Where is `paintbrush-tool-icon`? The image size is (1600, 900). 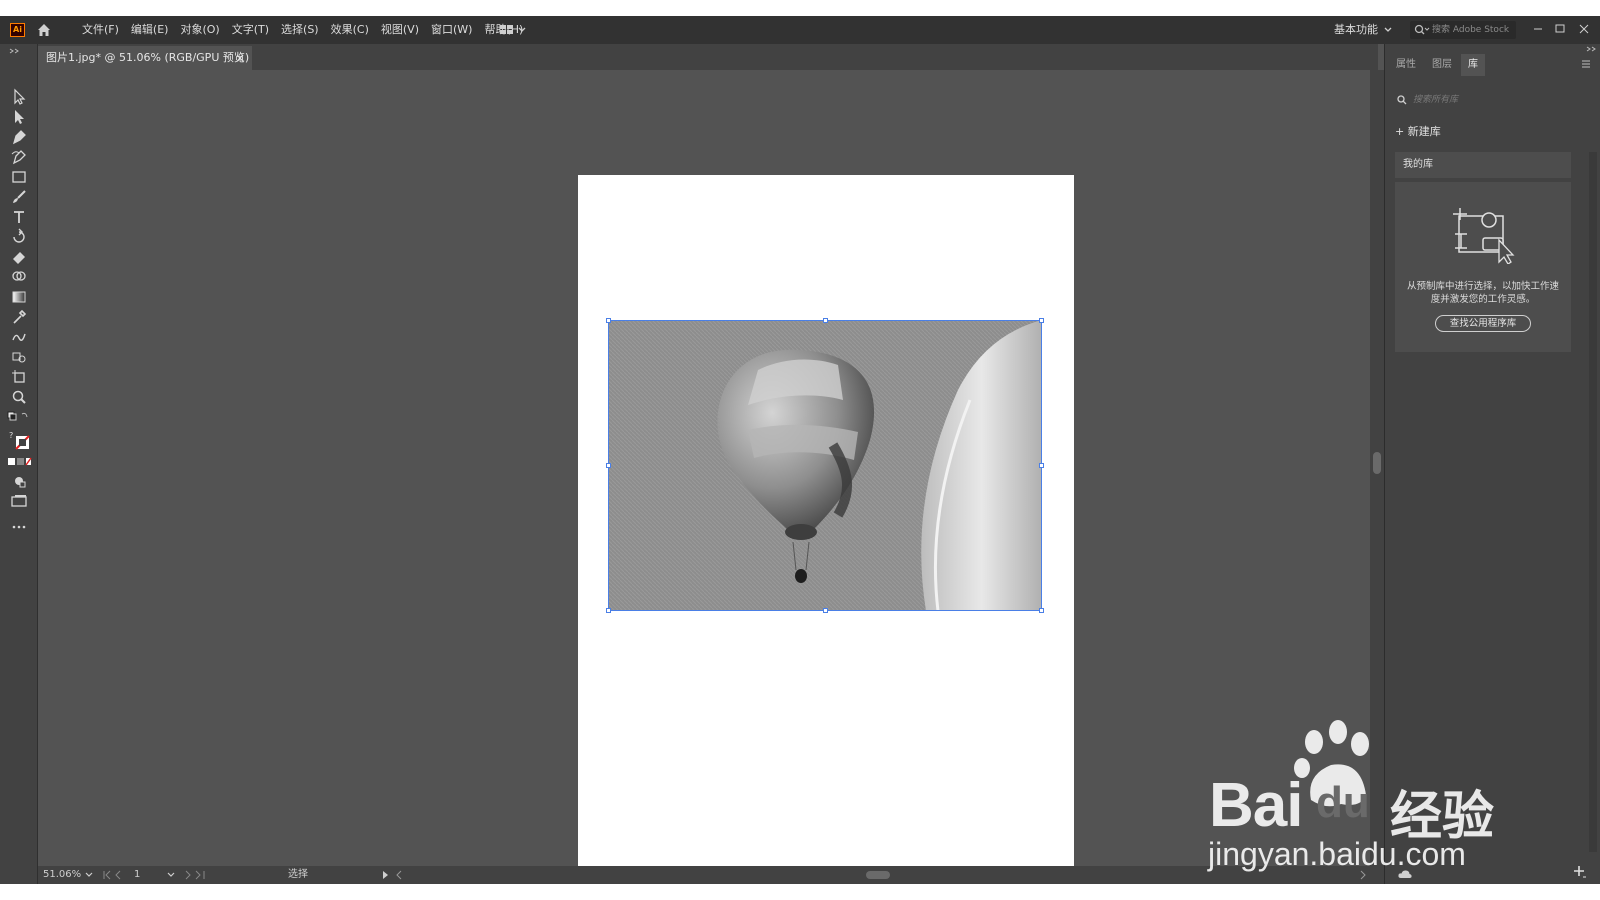 paintbrush-tool-icon is located at coordinates (19, 197).